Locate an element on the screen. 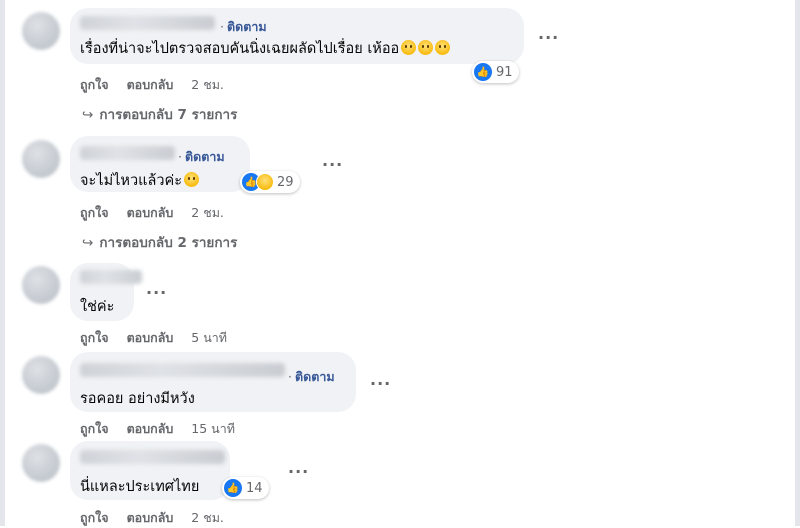 This screenshot has width=800, height=528. reaction-summary: 👍 29 is located at coordinates (270, 182).